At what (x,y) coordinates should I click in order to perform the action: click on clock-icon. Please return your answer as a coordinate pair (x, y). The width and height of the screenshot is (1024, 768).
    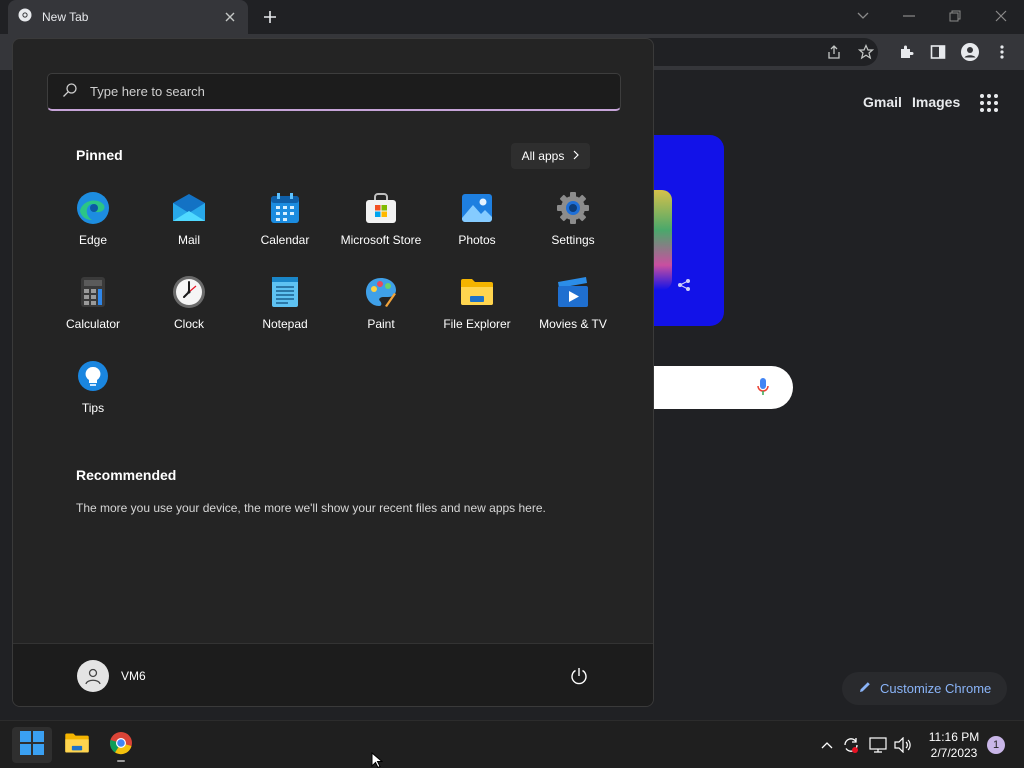
    Looking at the image, I should click on (189, 292).